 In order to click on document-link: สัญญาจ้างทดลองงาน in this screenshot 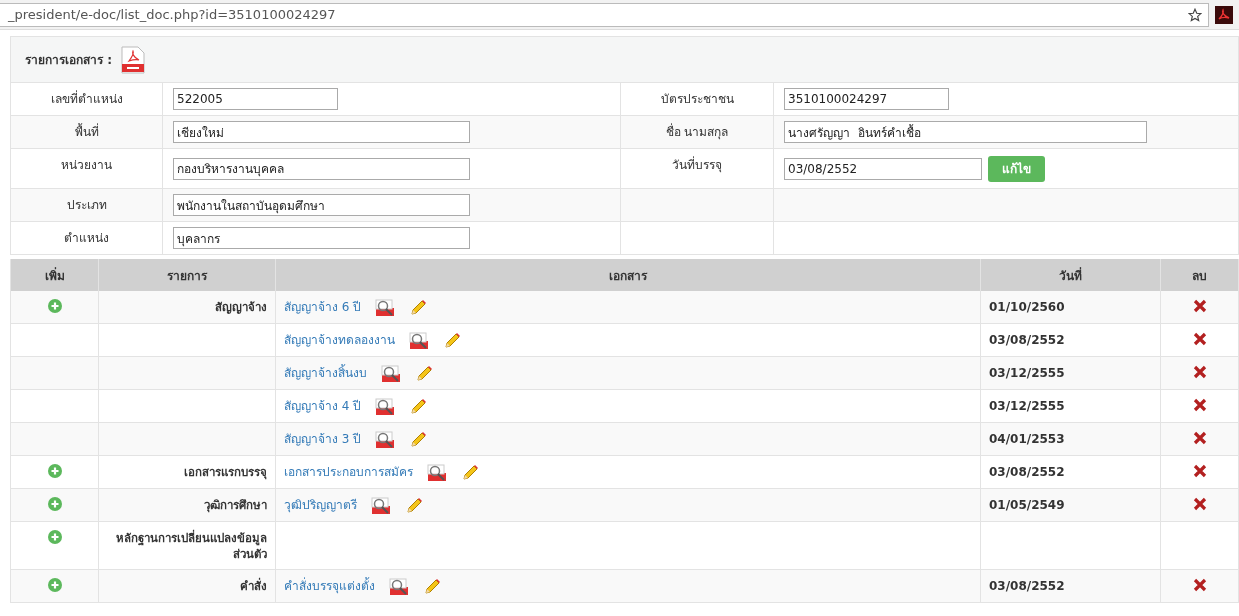, I will do `click(339, 340)`.